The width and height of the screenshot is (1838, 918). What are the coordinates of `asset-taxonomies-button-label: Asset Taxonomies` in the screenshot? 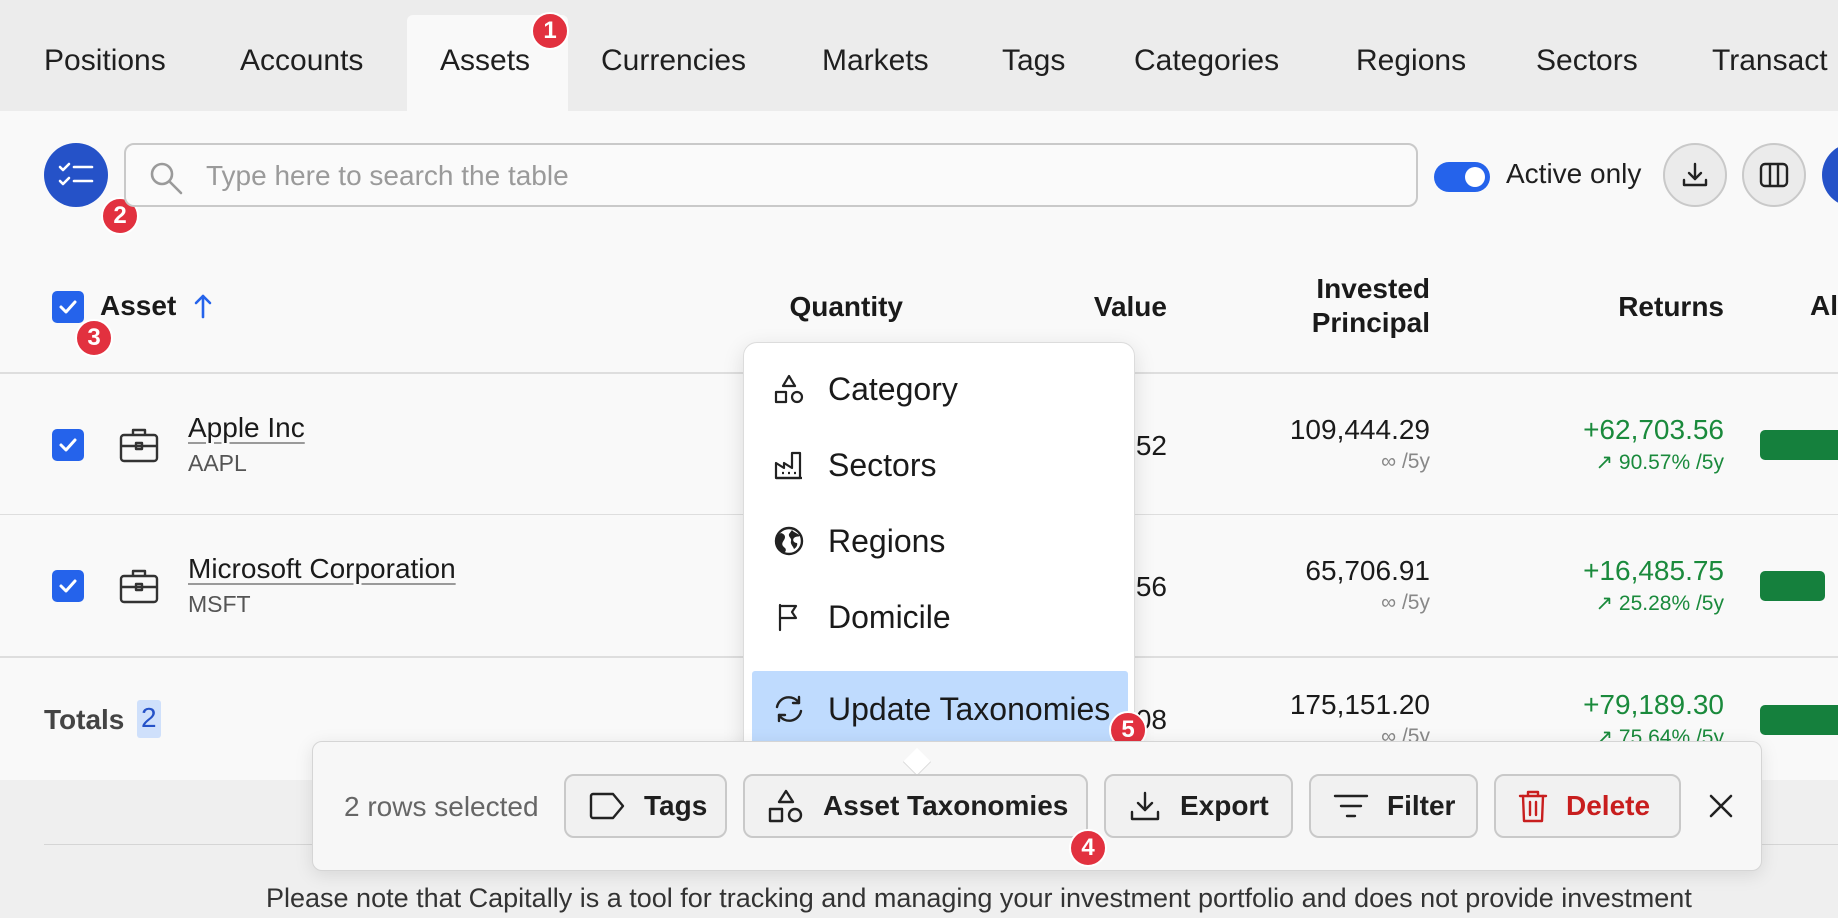 It's located at (946, 805).